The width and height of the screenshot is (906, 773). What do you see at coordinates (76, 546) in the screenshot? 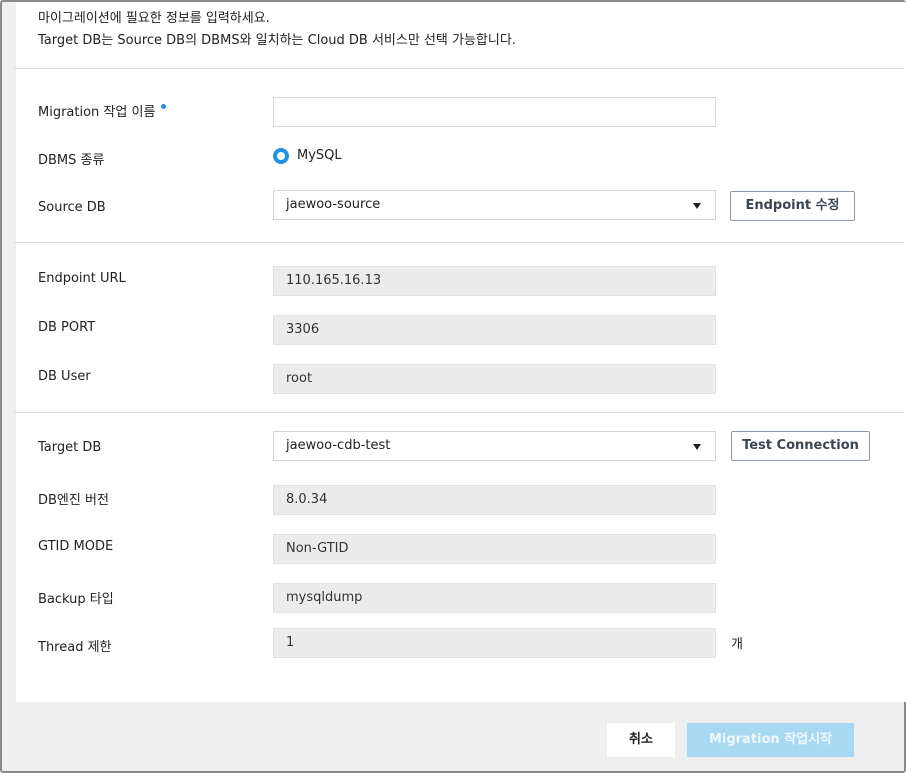
I see `gtid-mode-label: GTID MODE` at bounding box center [76, 546].